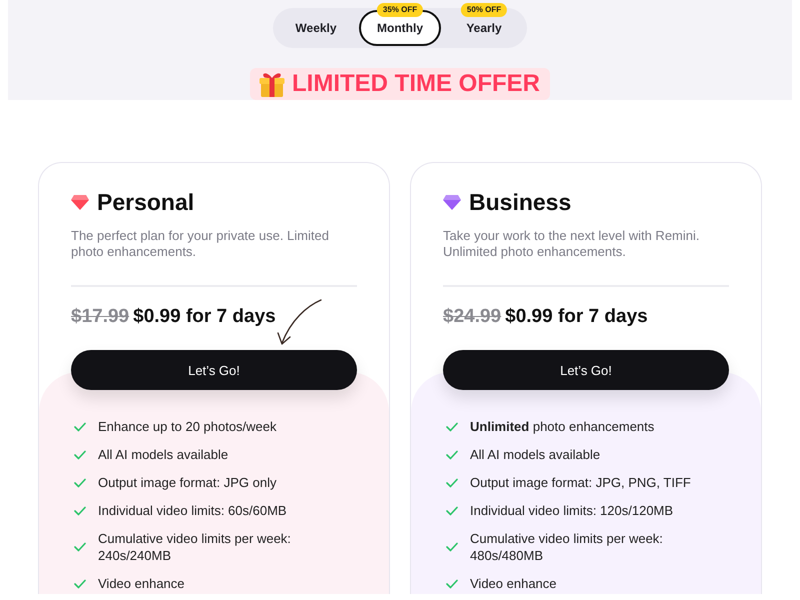  I want to click on plan-title: Business, so click(520, 202).